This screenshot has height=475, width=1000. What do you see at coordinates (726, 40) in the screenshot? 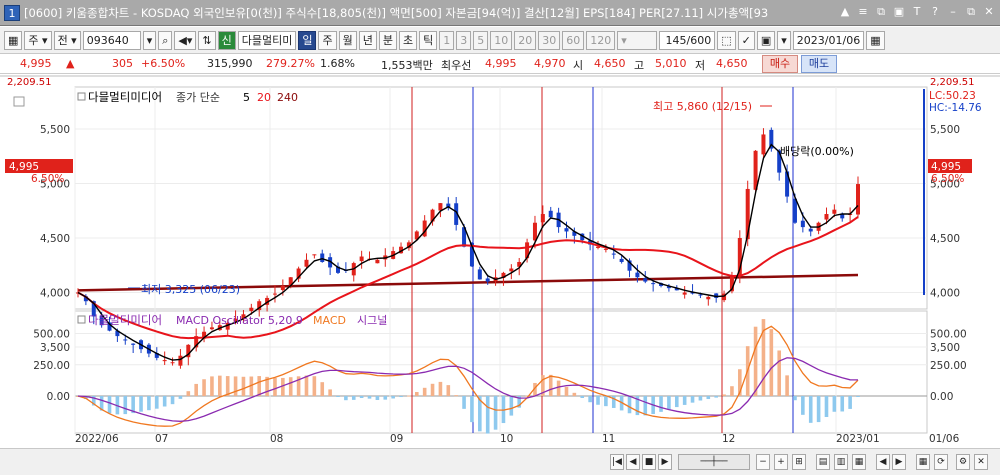
I see `tool-icon-1: ⬚` at bounding box center [726, 40].